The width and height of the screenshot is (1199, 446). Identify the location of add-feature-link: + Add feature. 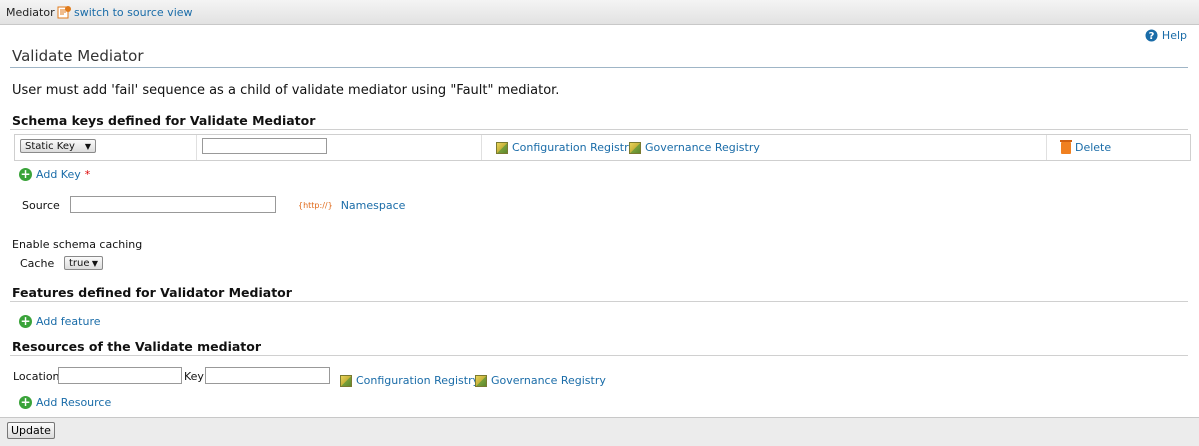
(60, 321).